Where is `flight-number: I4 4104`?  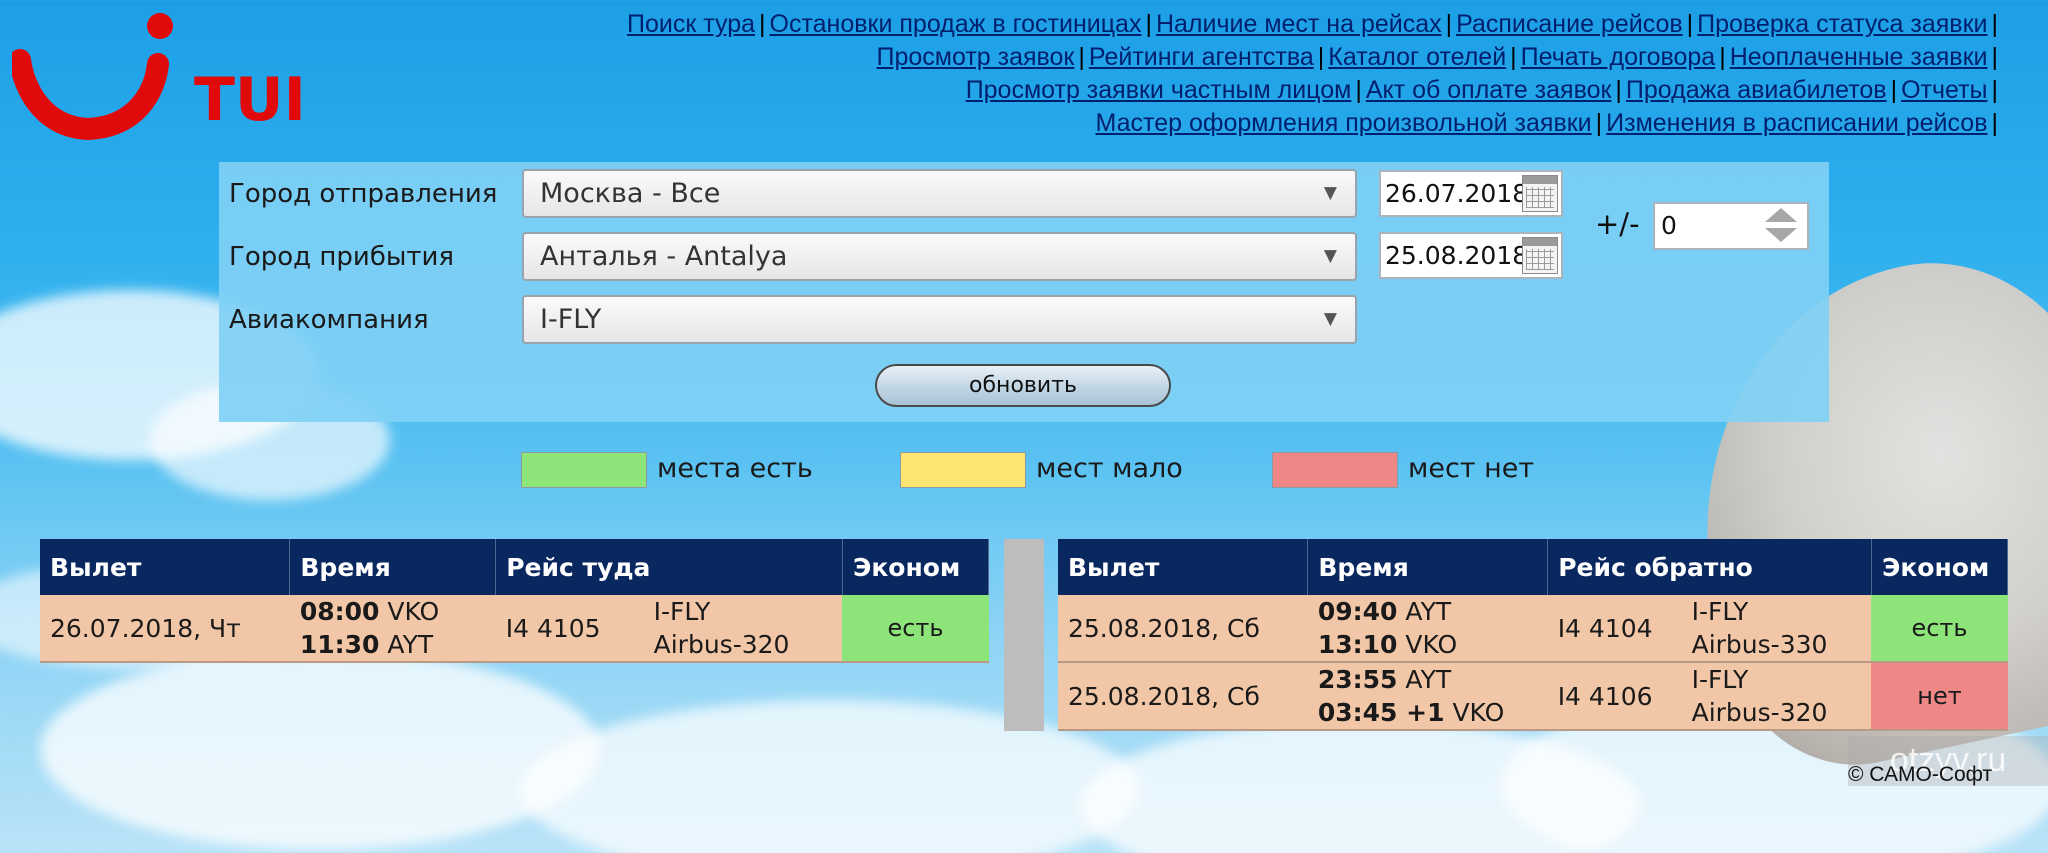
flight-number: I4 4104 is located at coordinates (1614, 629).